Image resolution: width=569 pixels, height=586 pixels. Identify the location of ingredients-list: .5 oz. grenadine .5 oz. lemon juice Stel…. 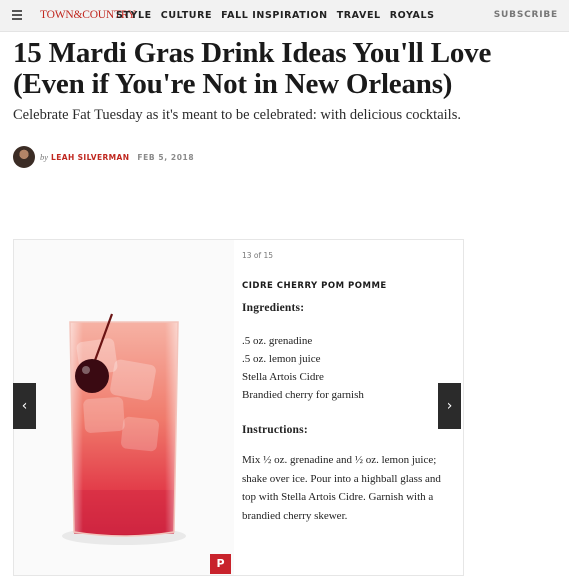
(303, 368).